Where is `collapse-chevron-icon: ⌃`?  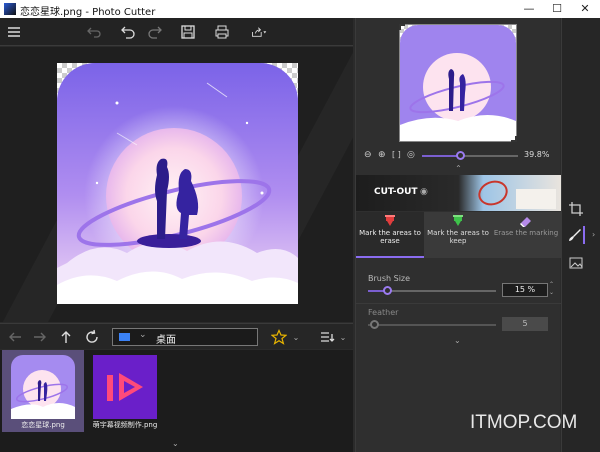 collapse-chevron-icon: ⌃ is located at coordinates (458, 169).